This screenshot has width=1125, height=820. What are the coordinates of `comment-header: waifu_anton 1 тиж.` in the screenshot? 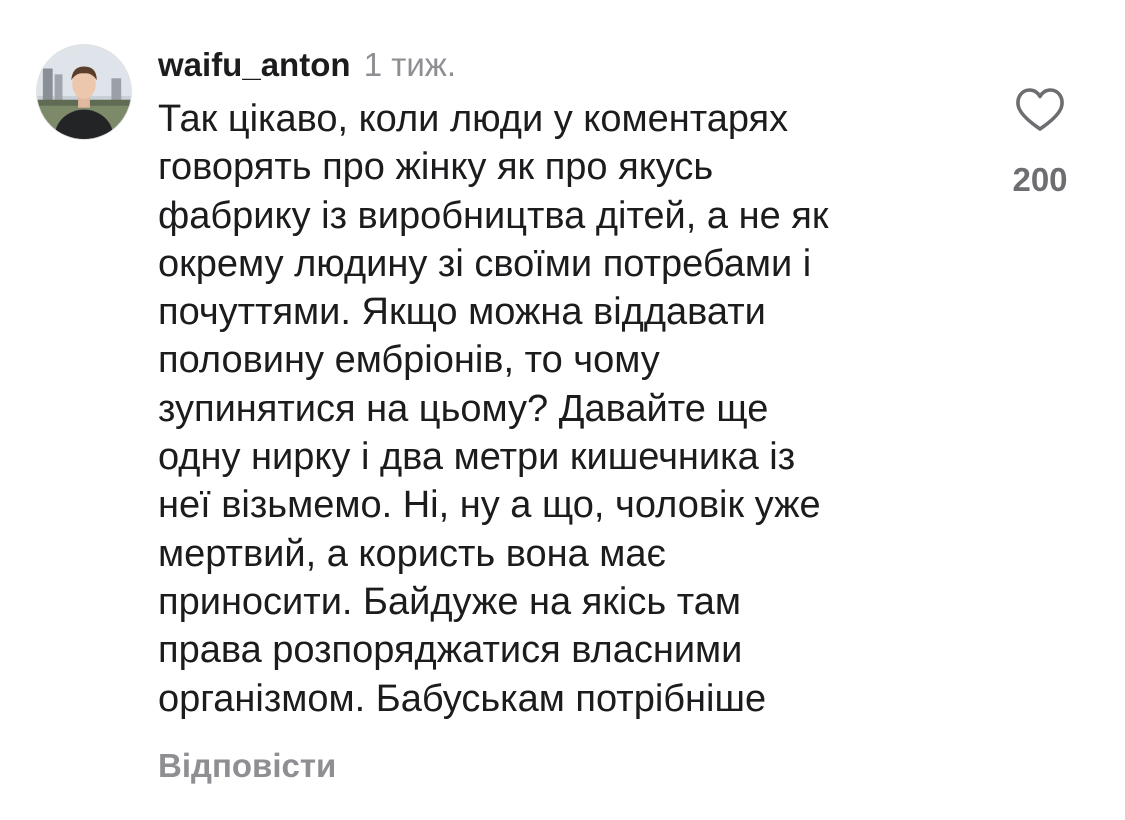 It's located at (558, 65).